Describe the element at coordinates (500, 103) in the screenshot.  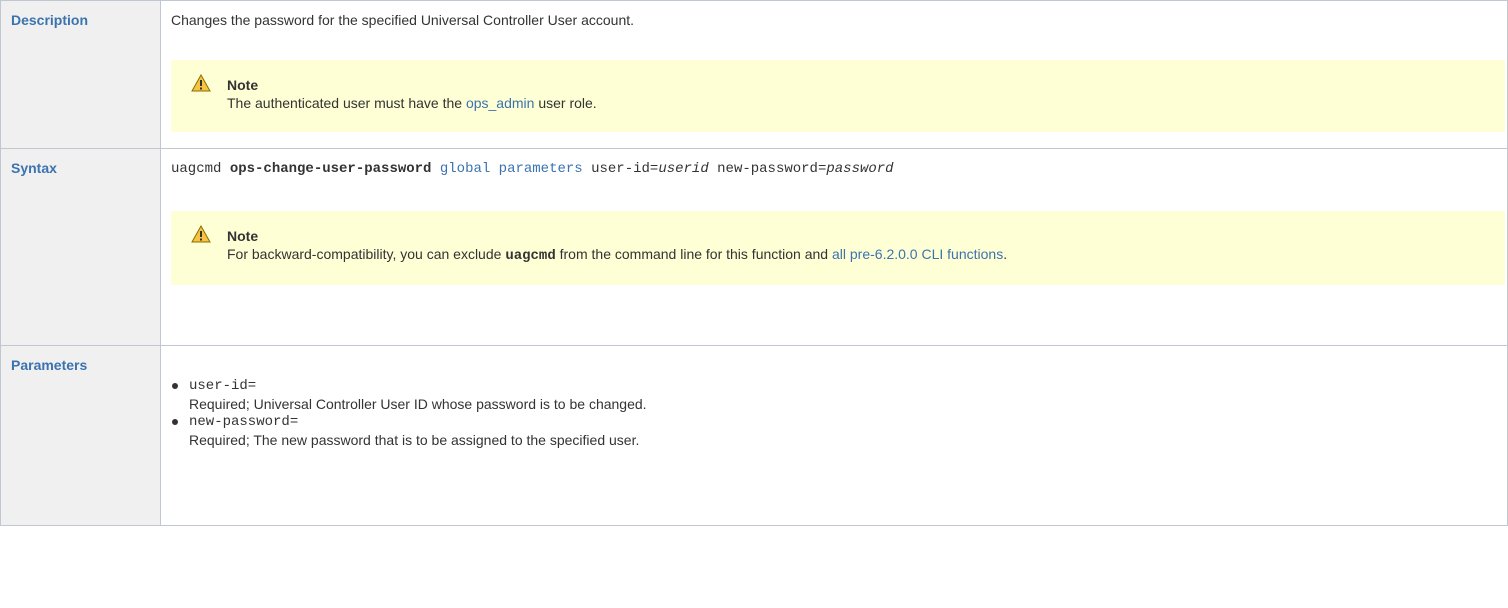
I see `ops-admin-link: ops_admin` at that location.